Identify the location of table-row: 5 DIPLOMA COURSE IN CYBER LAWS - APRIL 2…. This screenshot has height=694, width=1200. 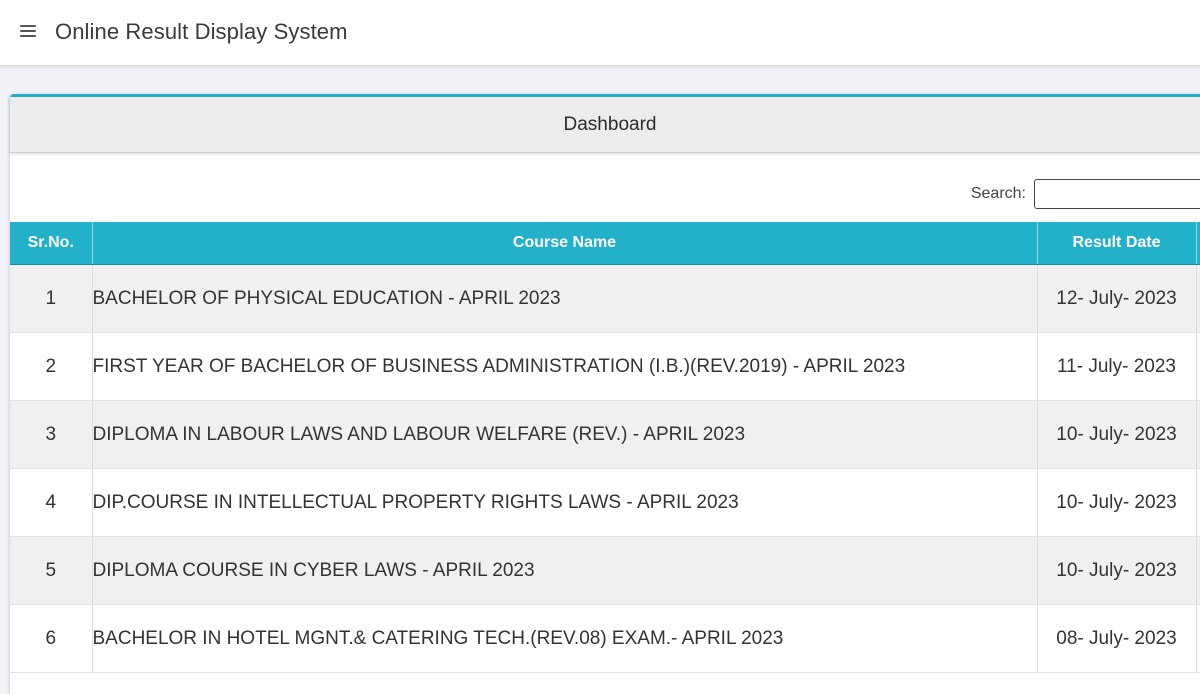
(605, 570).